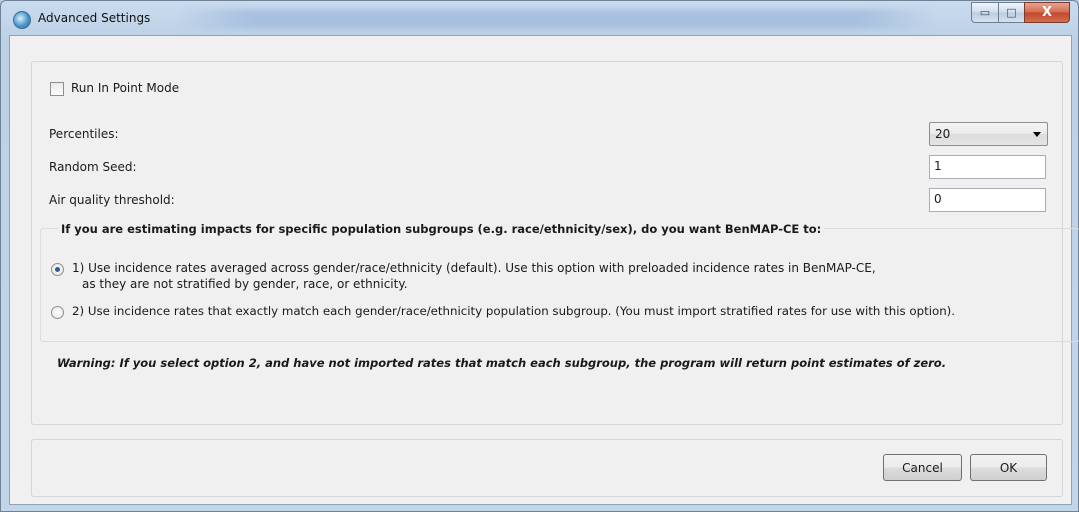  I want to click on close-icon: X, so click(1047, 12).